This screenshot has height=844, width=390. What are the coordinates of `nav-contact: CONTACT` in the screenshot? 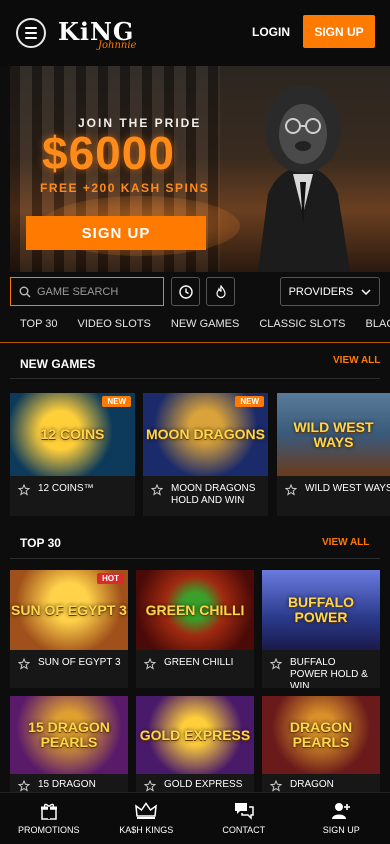 It's located at (244, 818).